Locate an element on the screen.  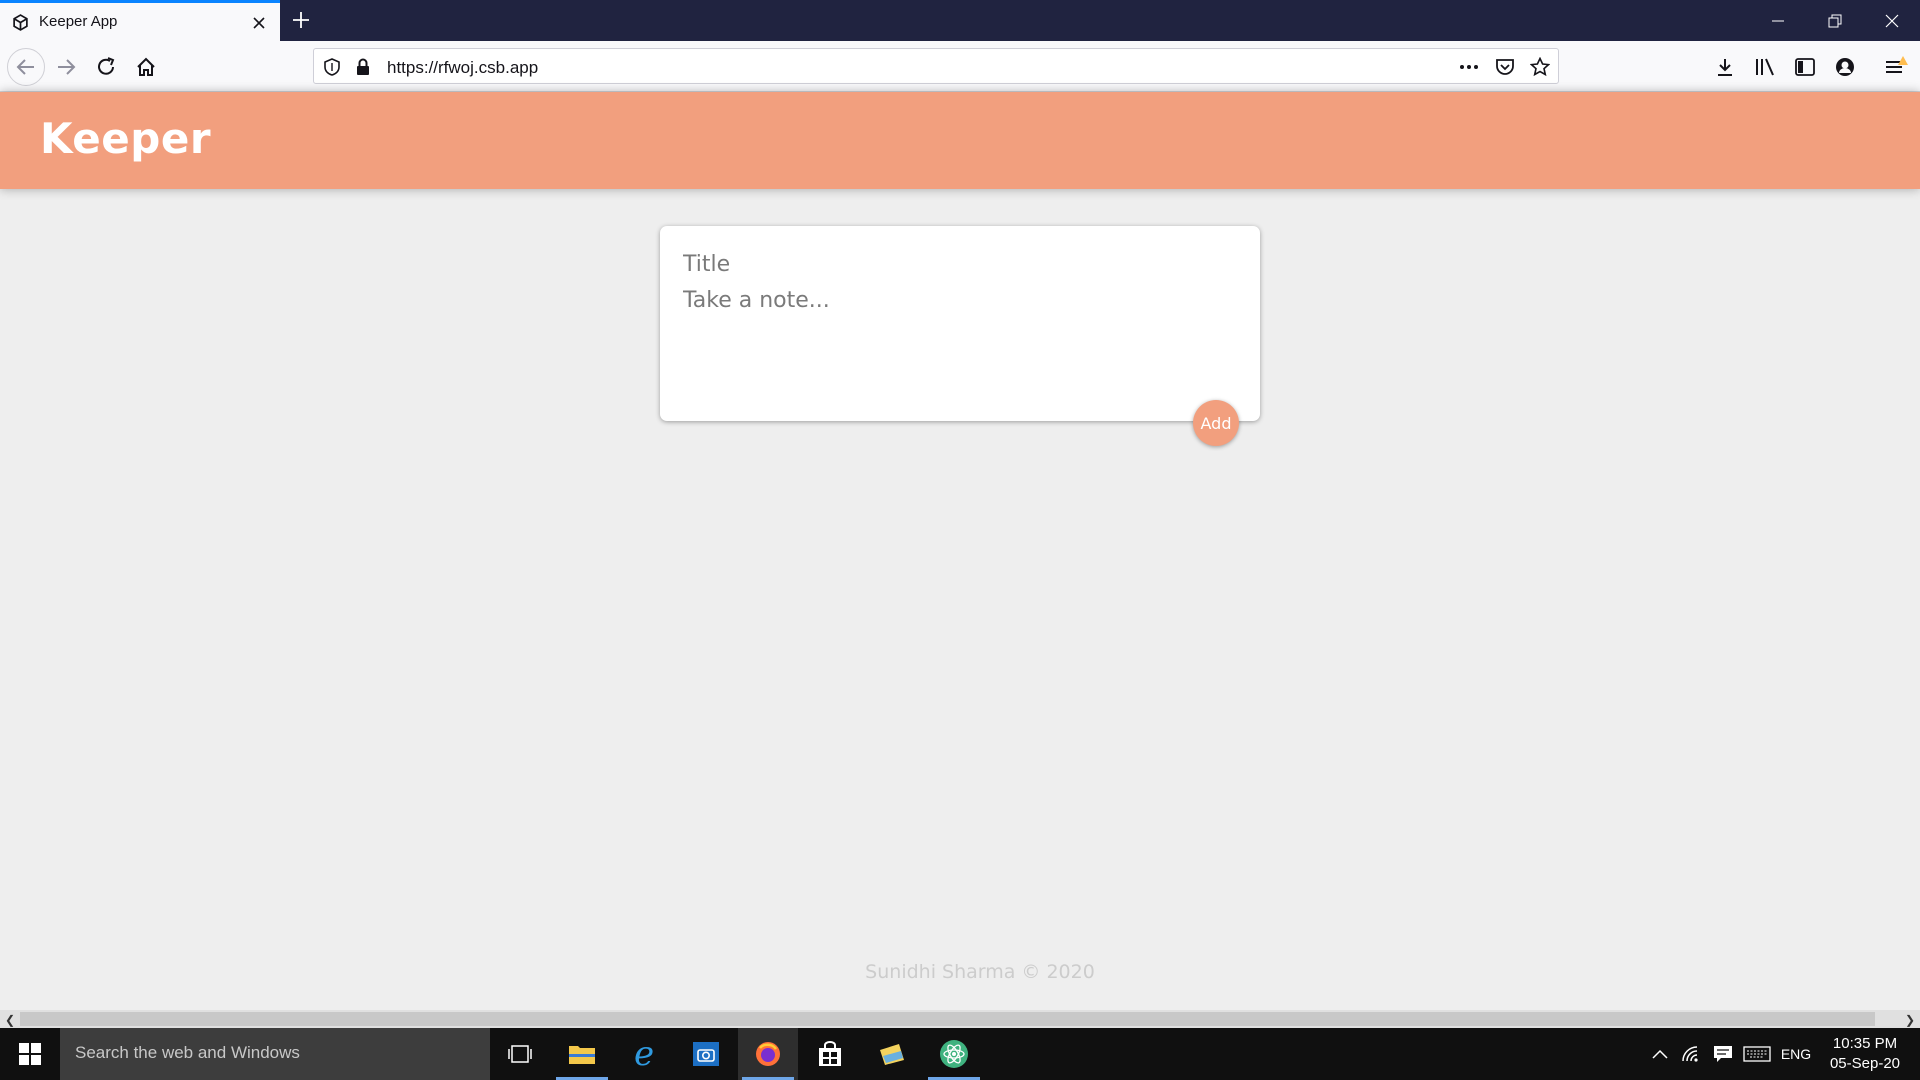
forward-arrow-icon is located at coordinates (67, 67).